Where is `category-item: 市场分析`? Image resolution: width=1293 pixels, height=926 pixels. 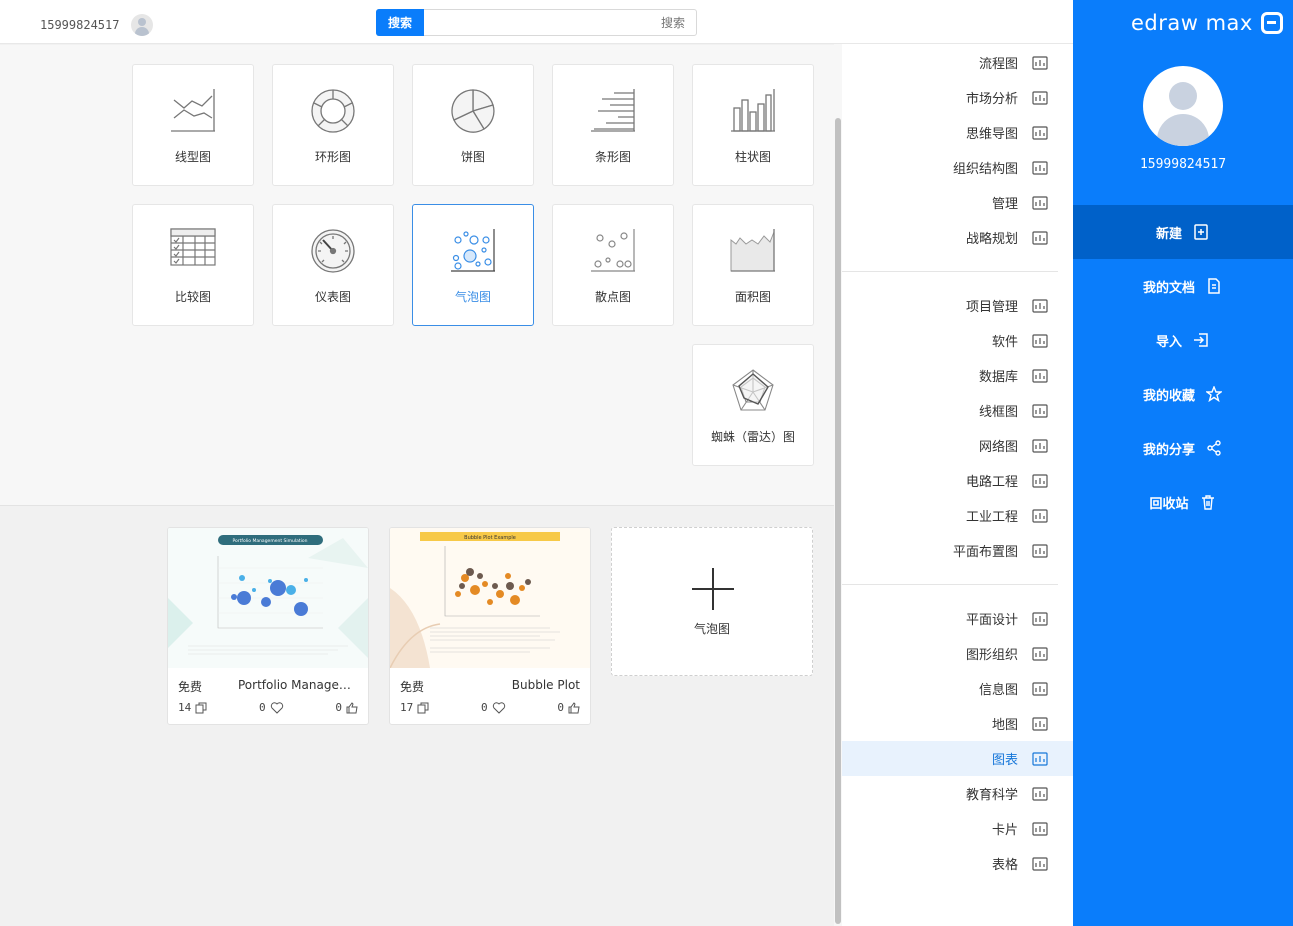 category-item: 市场分析 is located at coordinates (957, 97).